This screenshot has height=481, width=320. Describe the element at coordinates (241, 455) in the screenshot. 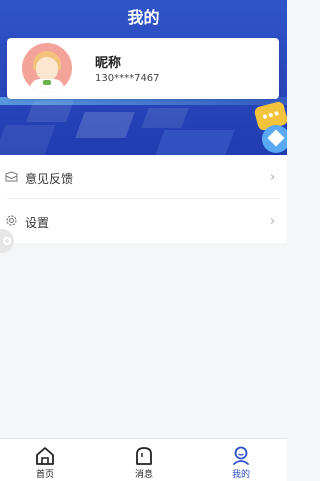

I see `user-icon` at that location.